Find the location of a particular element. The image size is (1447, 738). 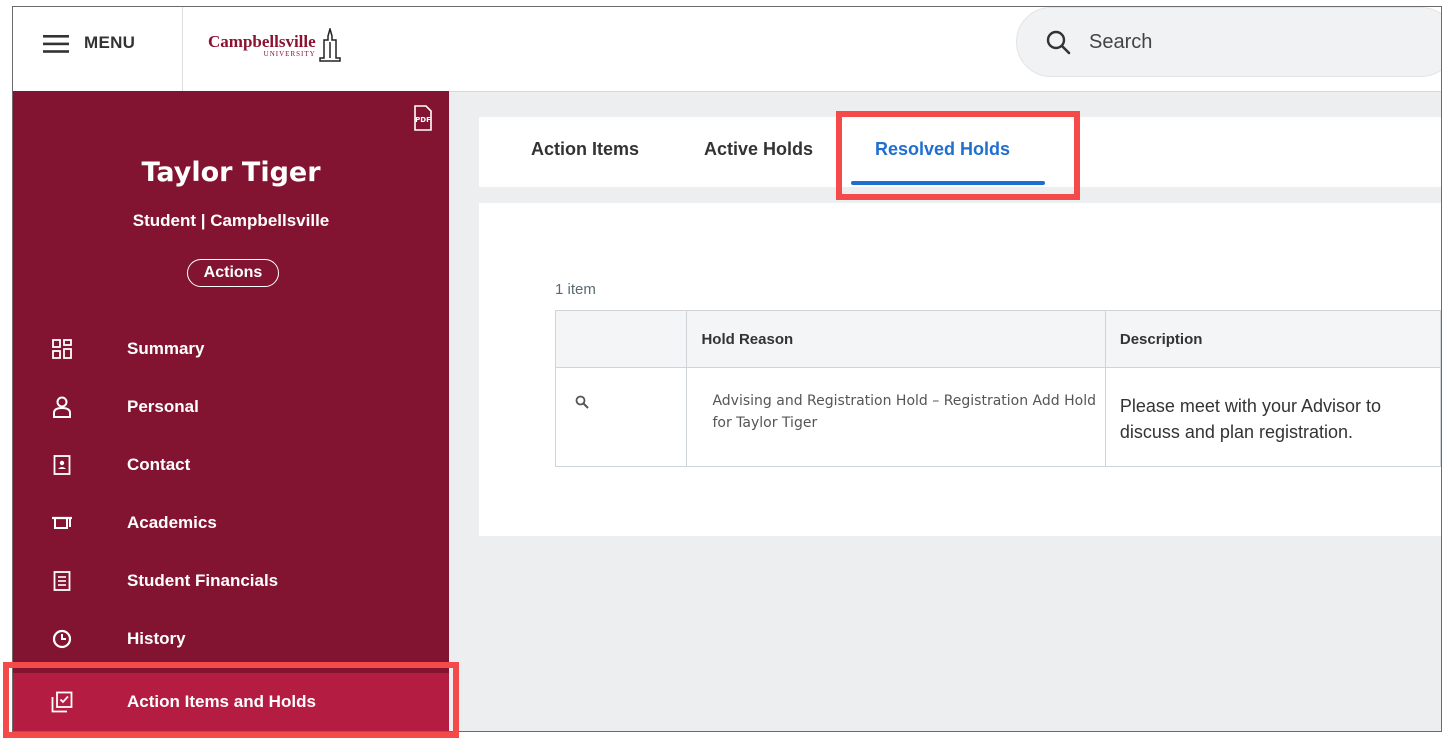

top-bar: MENU Campbellsville UNIVERSITY Search is located at coordinates (727, 49).